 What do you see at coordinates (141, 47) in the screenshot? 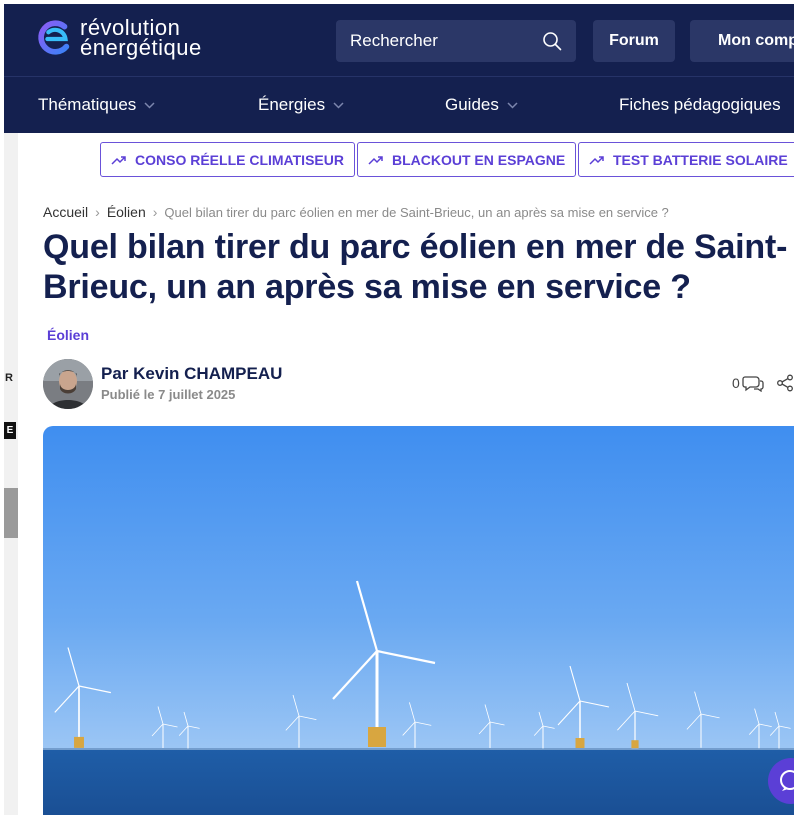
I see `logo-line-2: énergétique` at bounding box center [141, 47].